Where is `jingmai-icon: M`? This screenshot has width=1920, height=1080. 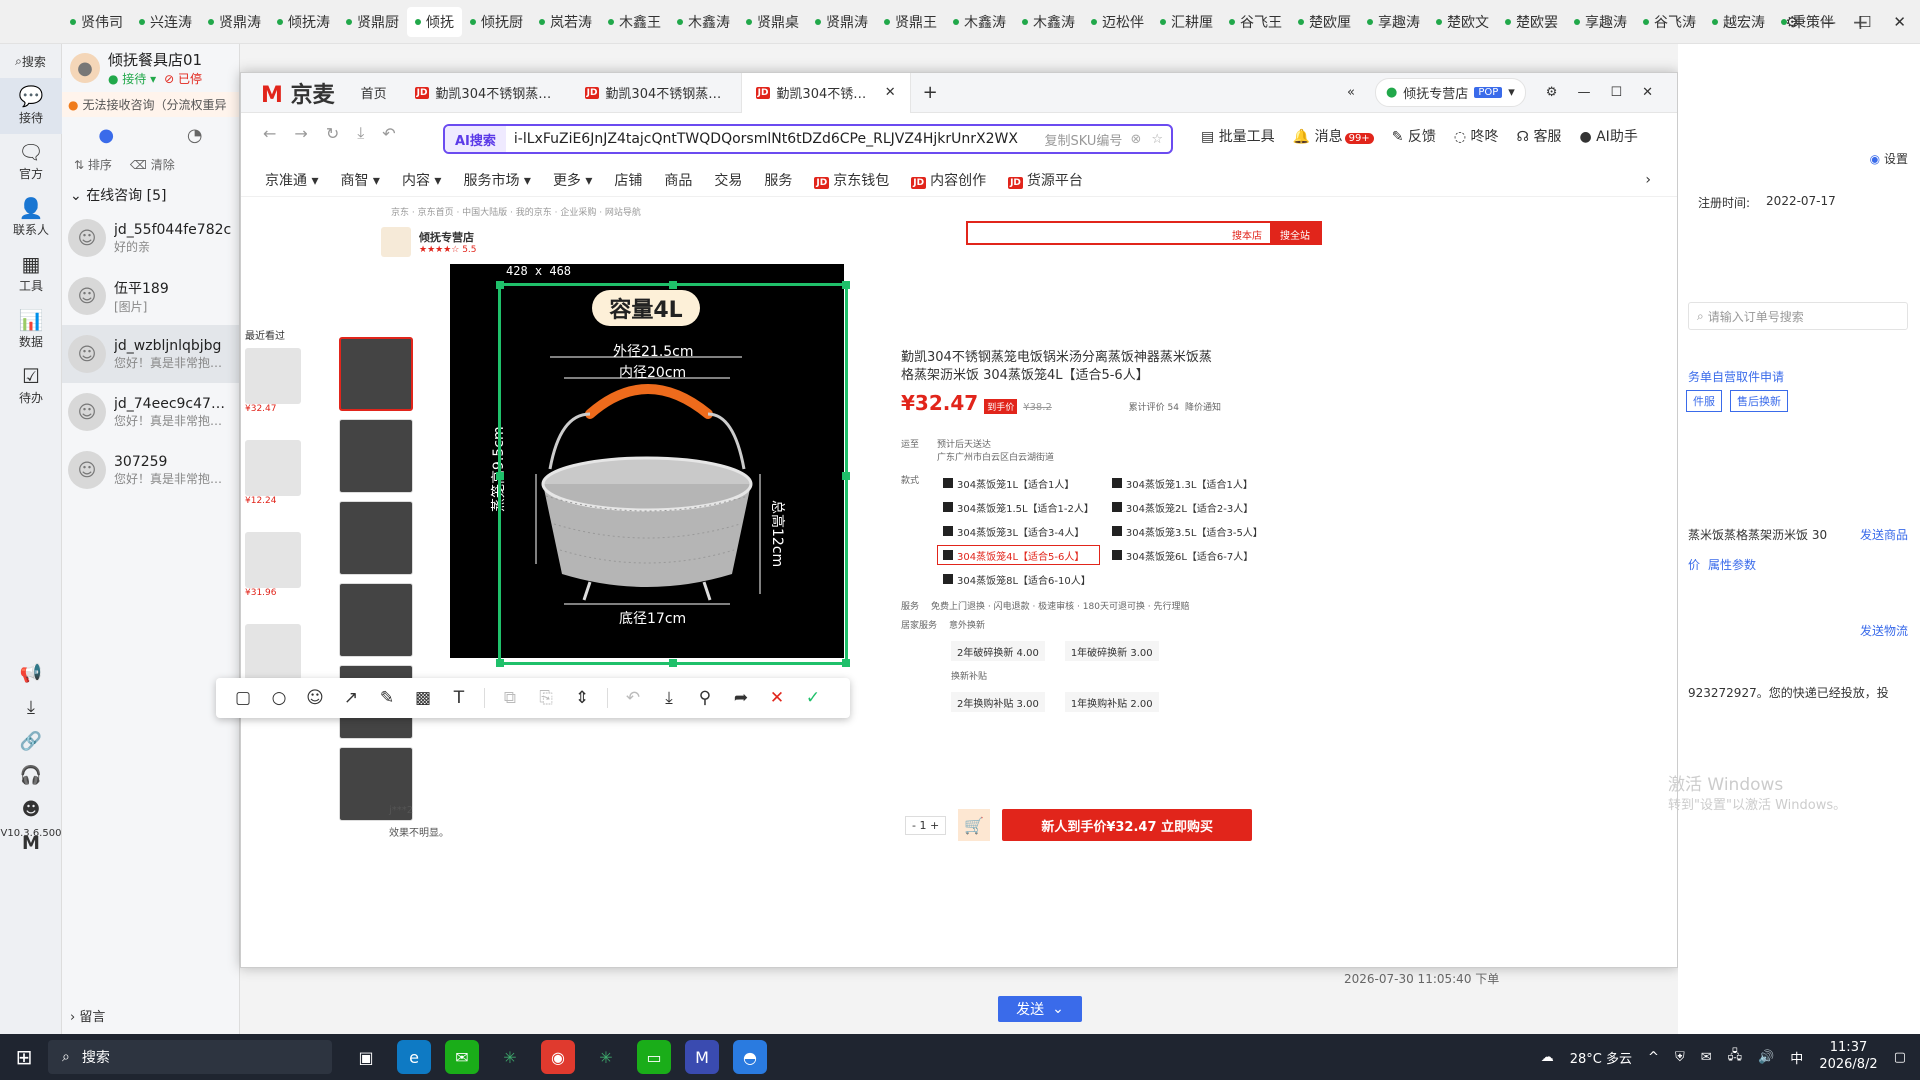 jingmai-icon: M is located at coordinates (702, 1057).